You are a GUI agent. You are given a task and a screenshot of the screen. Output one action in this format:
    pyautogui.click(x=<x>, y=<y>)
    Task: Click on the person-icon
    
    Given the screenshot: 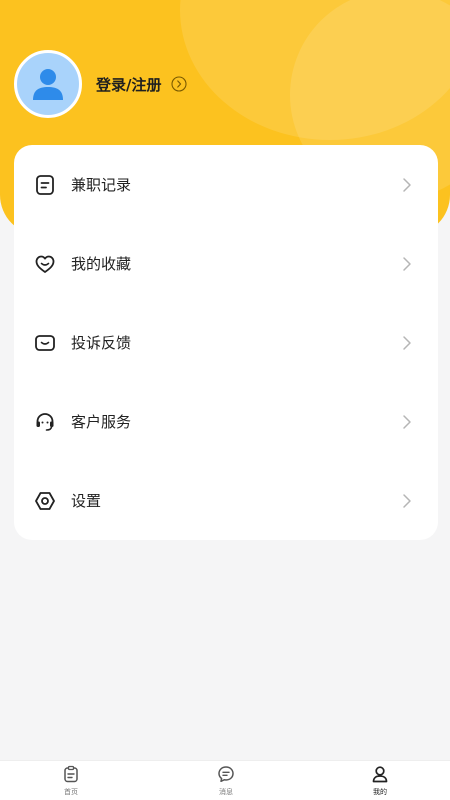 What is the action you would take?
    pyautogui.click(x=380, y=774)
    